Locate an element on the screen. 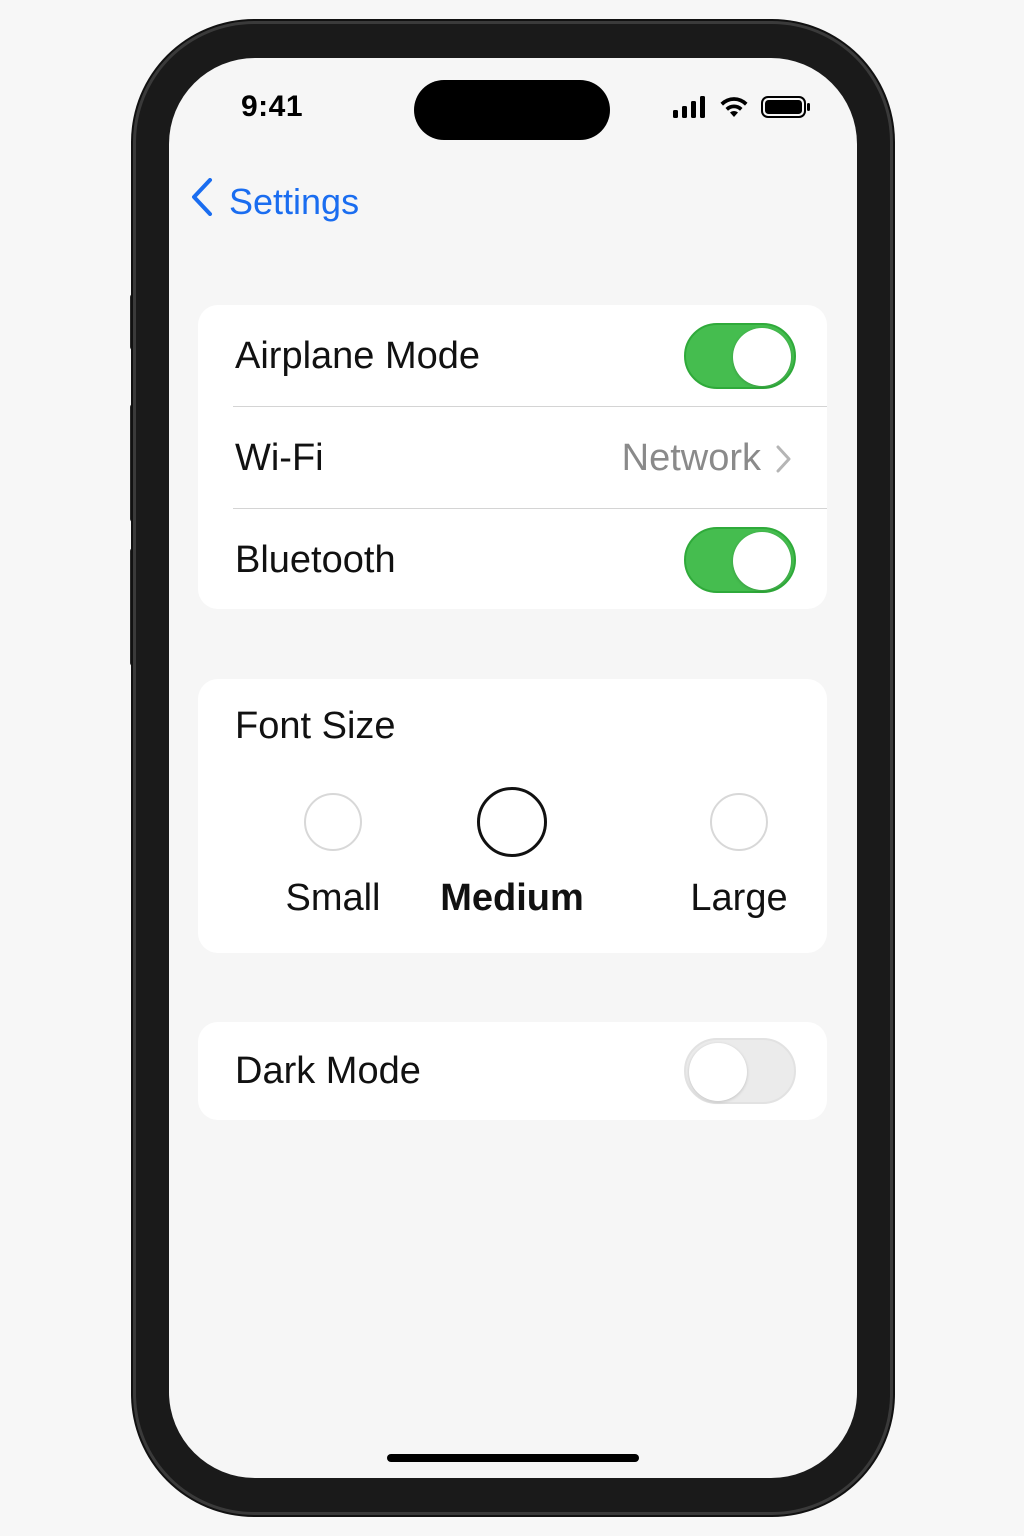  connectivity-card: Airplane Mode Wi-Fi Network Bluetooth is located at coordinates (512, 457).